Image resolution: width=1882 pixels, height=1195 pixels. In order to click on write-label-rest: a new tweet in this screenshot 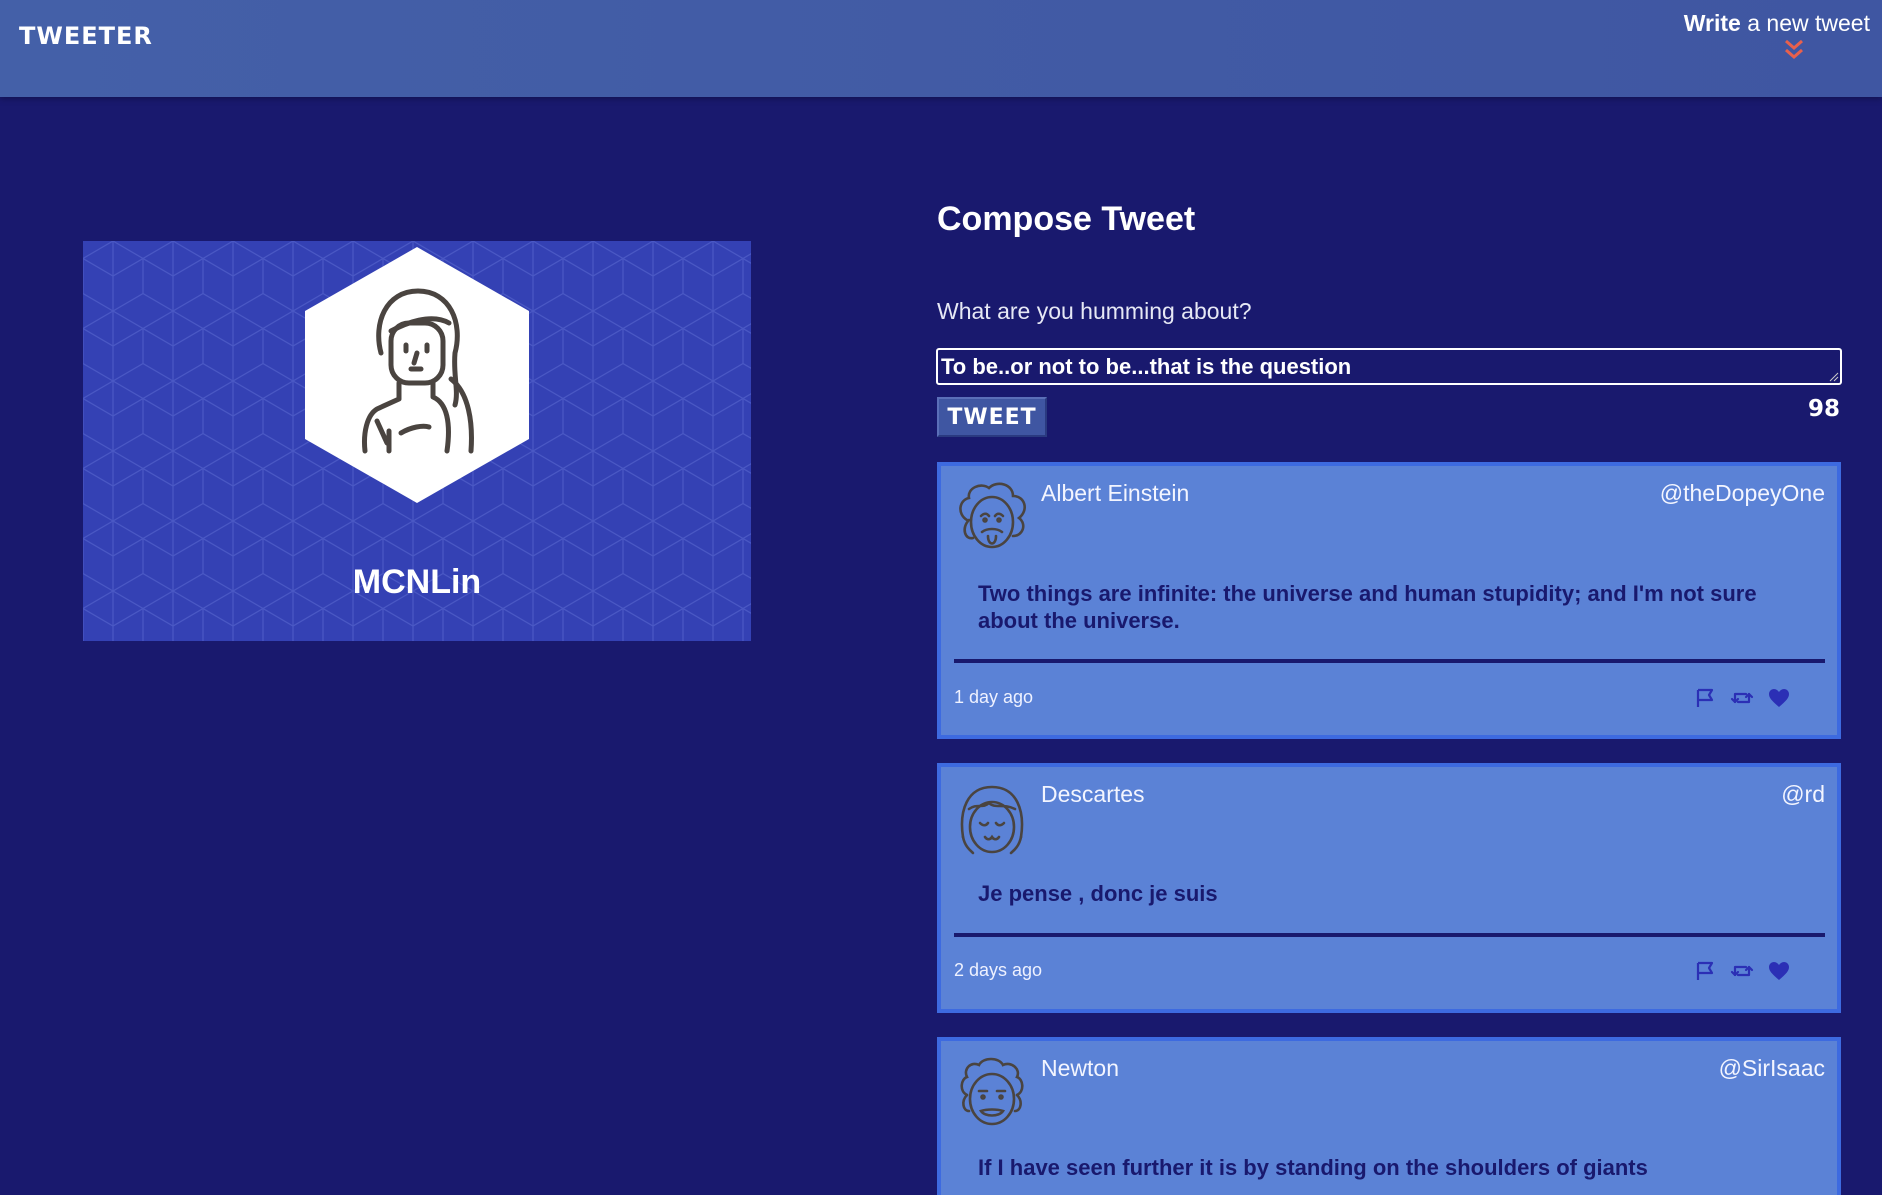, I will do `click(1805, 23)`.